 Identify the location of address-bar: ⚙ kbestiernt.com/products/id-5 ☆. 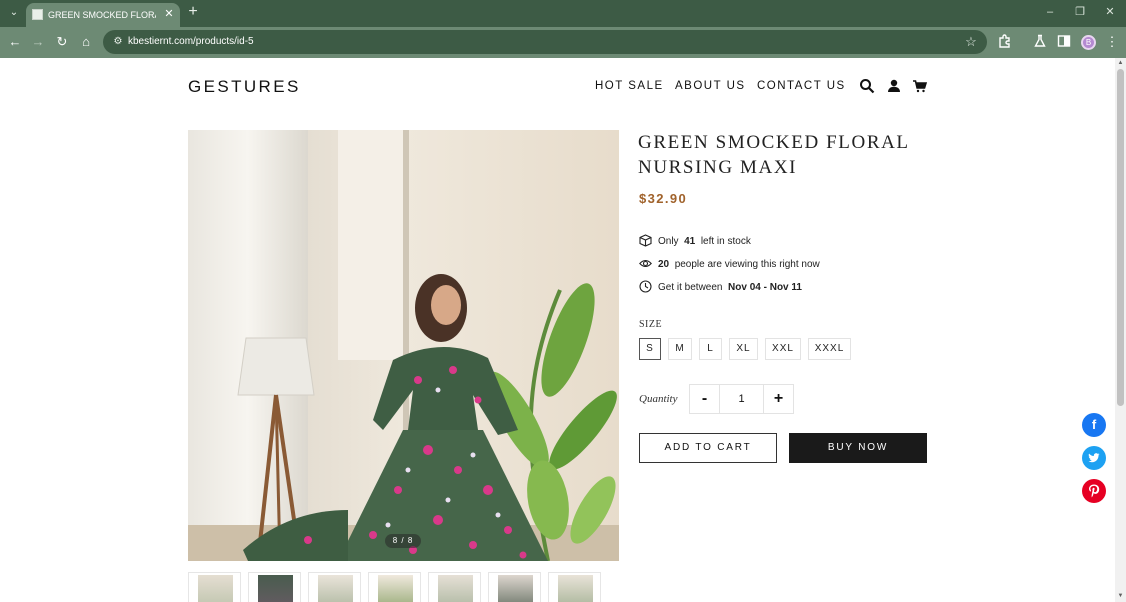
(545, 42).